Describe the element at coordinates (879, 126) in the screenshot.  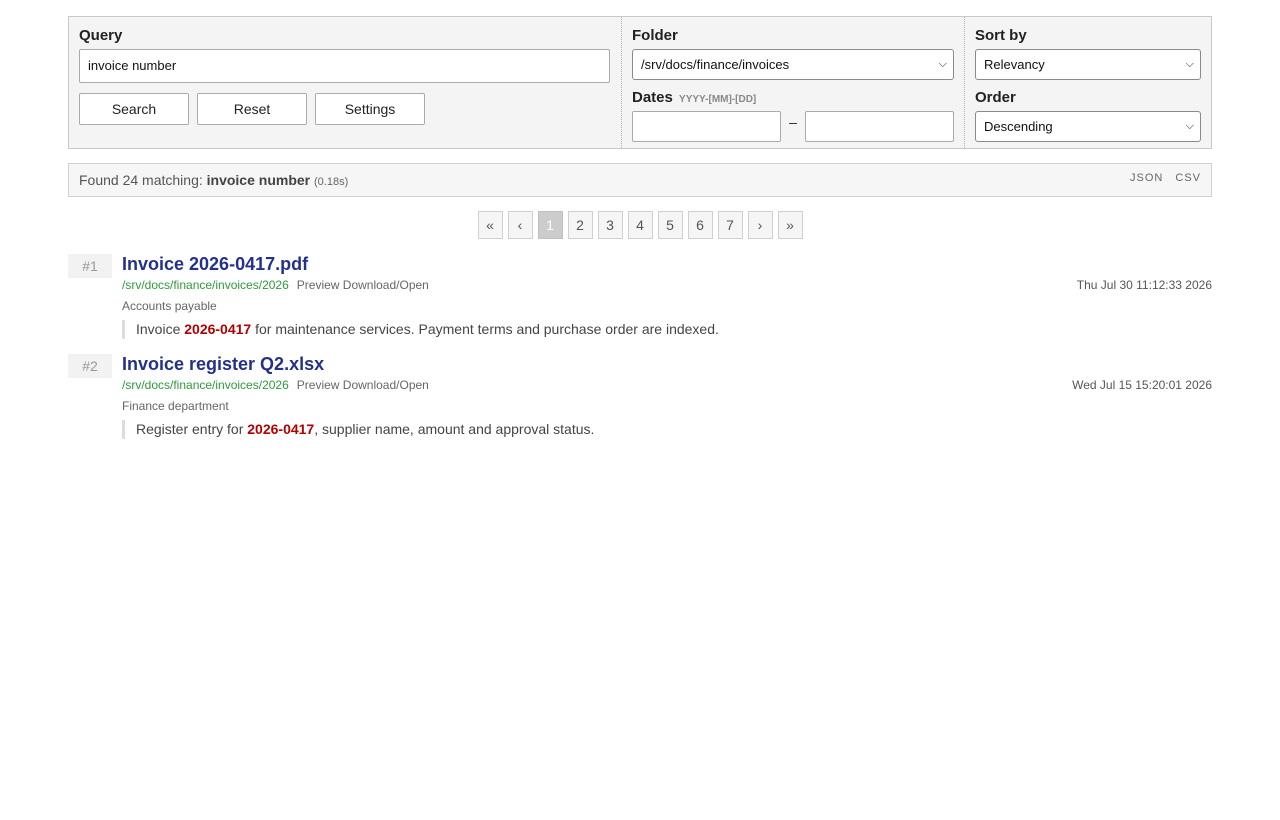
I see `date-to-input` at that location.